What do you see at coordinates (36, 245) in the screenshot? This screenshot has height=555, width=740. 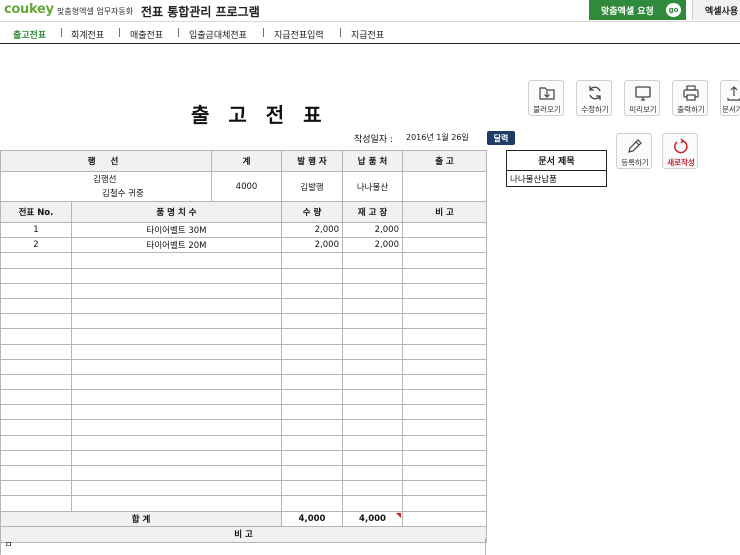 I see `row-voucher-no: 2` at bounding box center [36, 245].